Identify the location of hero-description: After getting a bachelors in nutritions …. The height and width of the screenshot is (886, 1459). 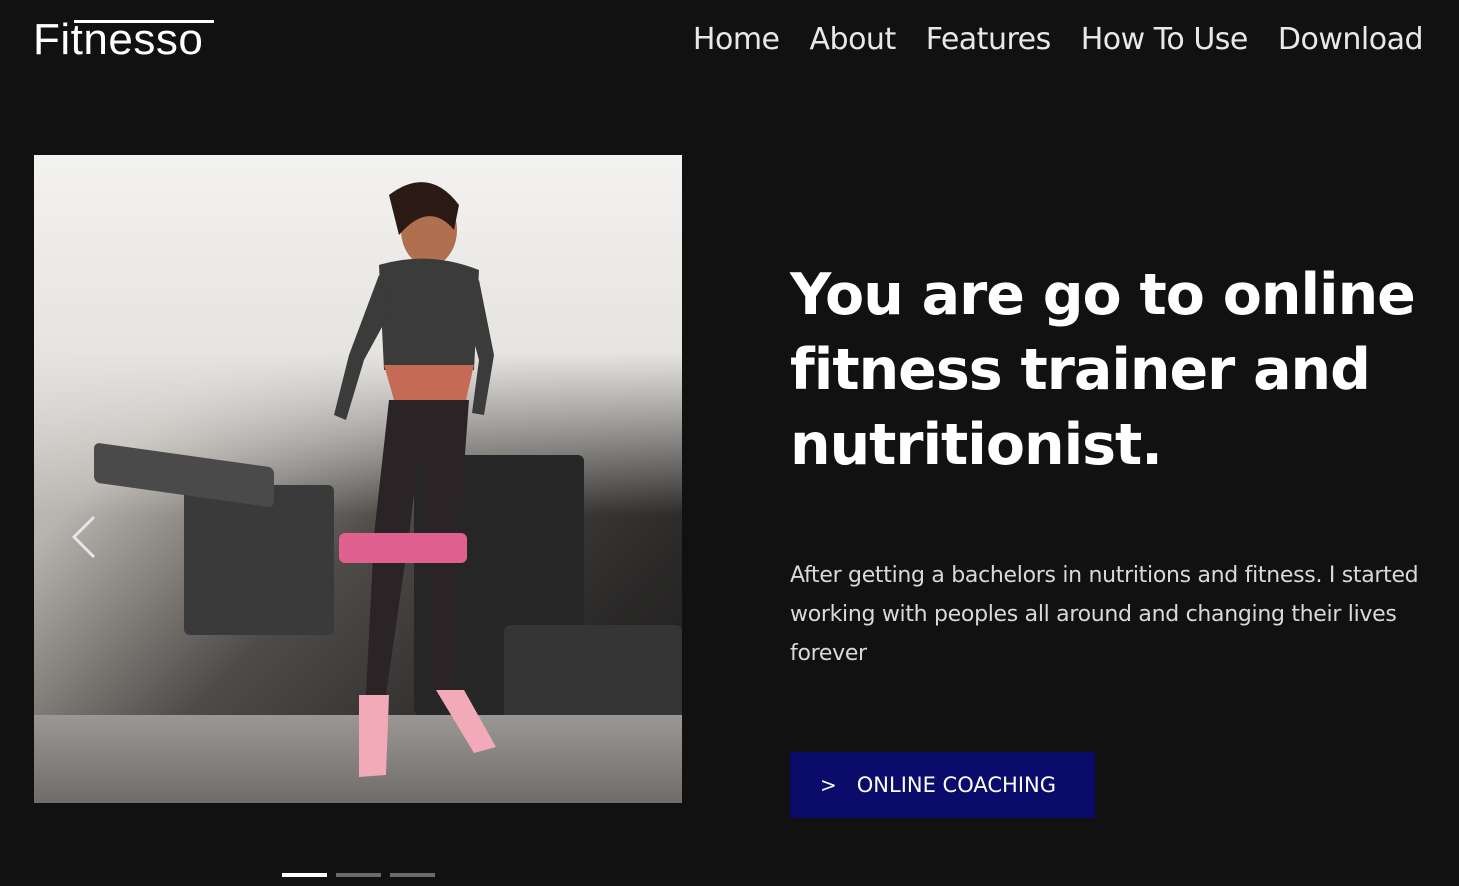
(1104, 614).